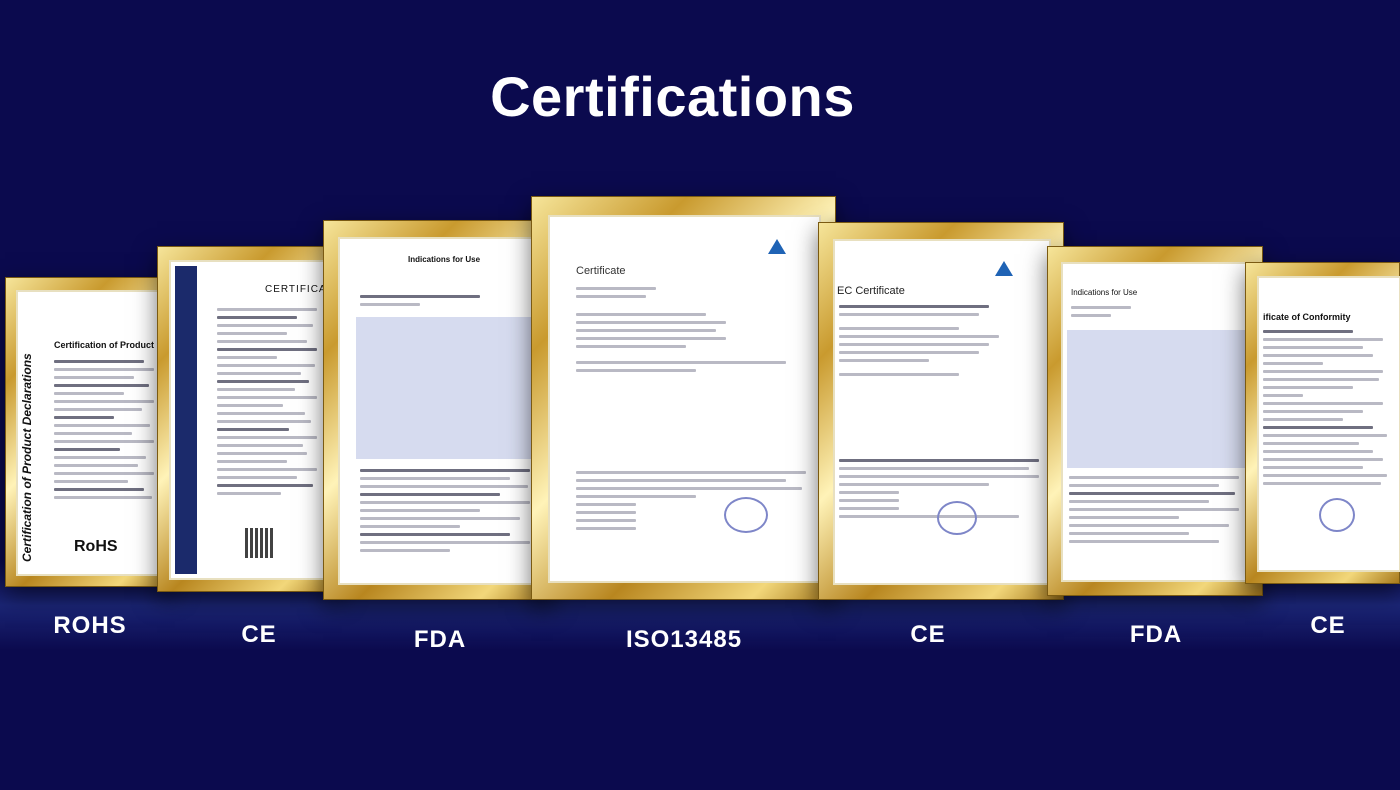 Image resolution: width=1400 pixels, height=790 pixels. Describe the element at coordinates (96, 546) in the screenshot. I see `rohs-mark: RoHS` at that location.